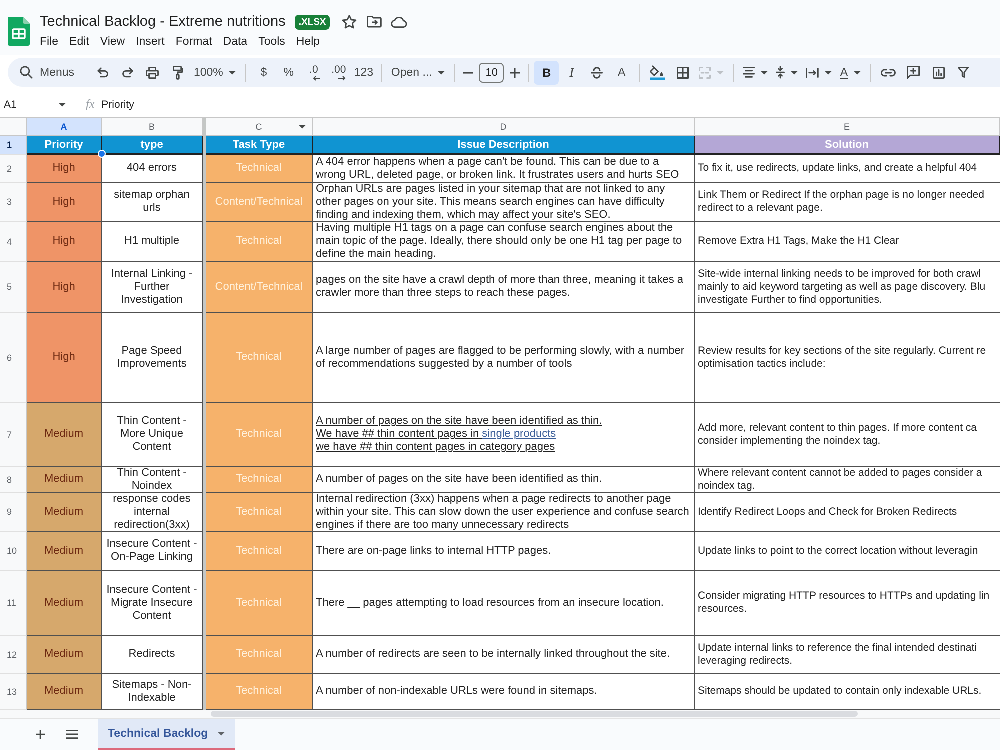 The width and height of the screenshot is (1000, 750). I want to click on row-header: 4, so click(13, 242).